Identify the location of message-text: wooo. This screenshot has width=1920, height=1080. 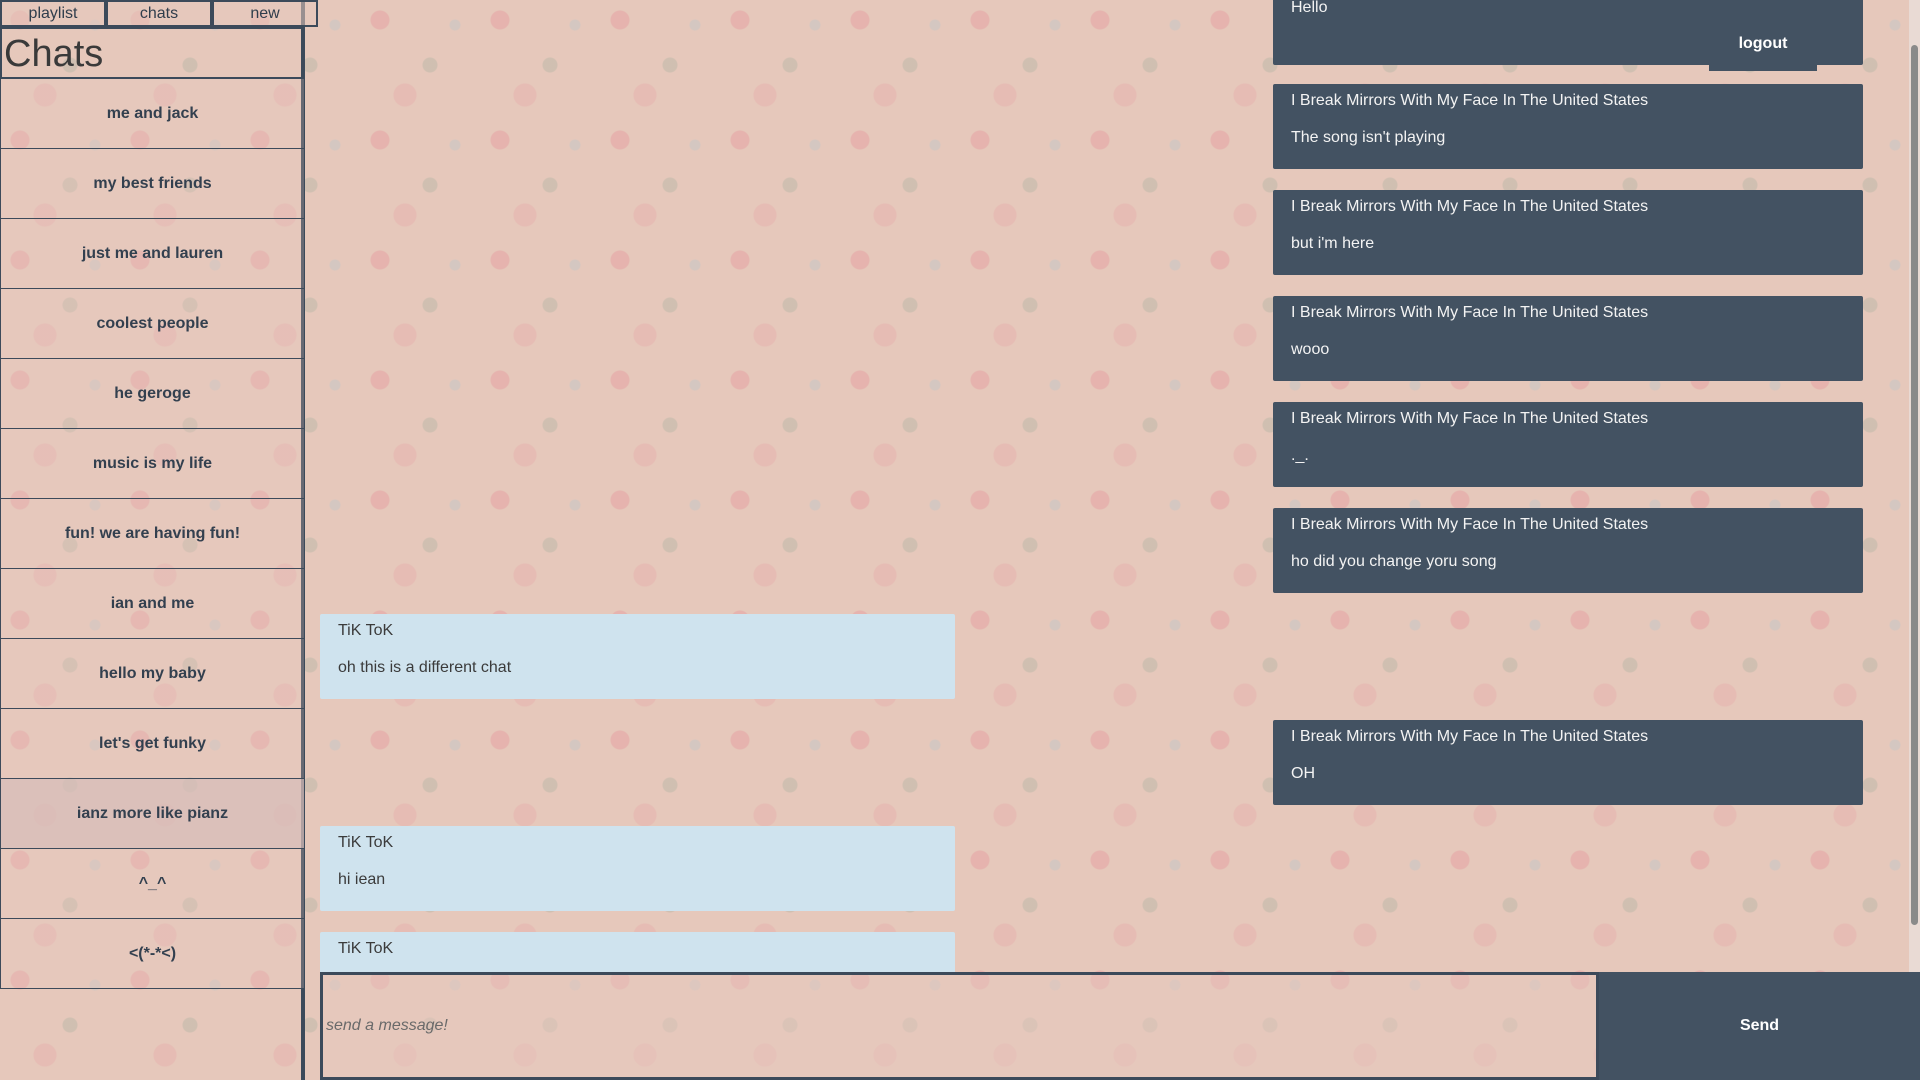
(1310, 349).